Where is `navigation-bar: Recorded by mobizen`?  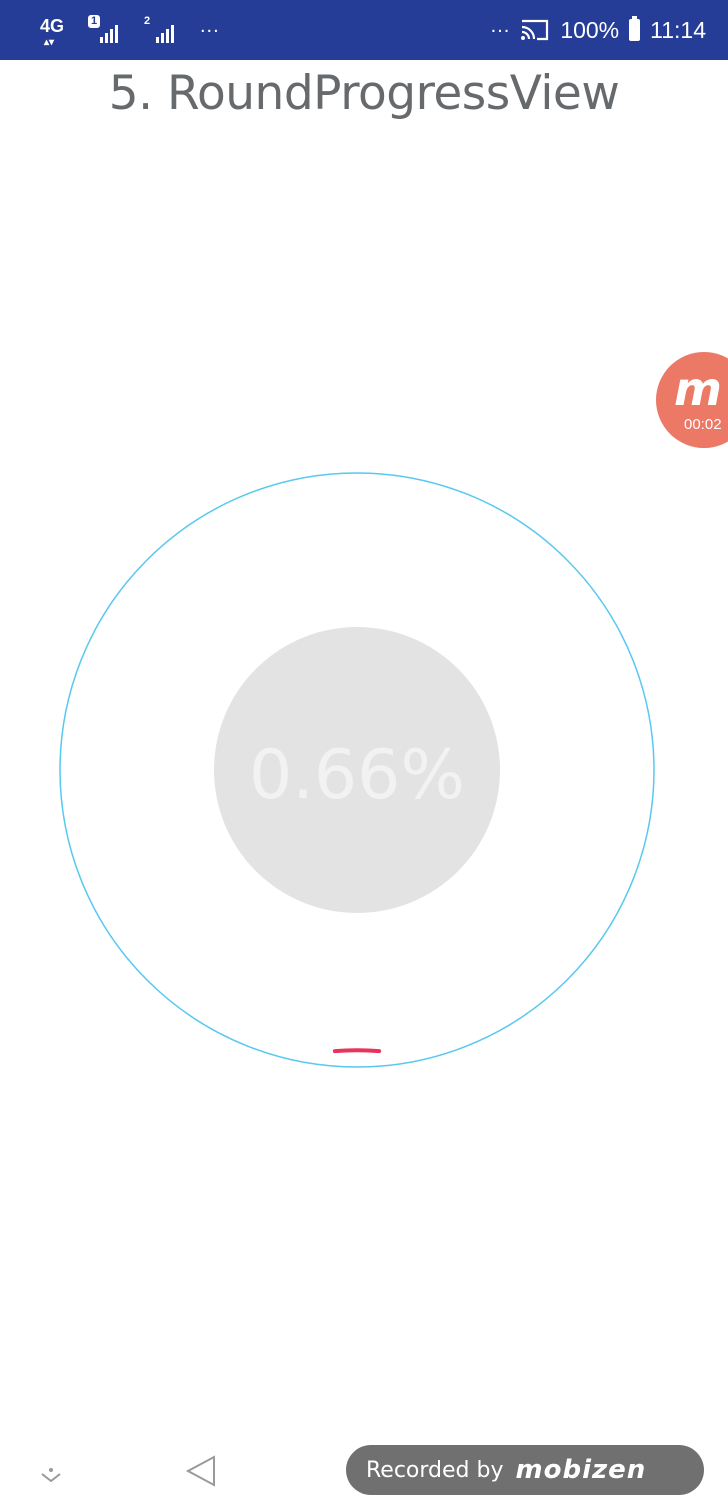
navigation-bar: Recorded by mobizen is located at coordinates (364, 1468).